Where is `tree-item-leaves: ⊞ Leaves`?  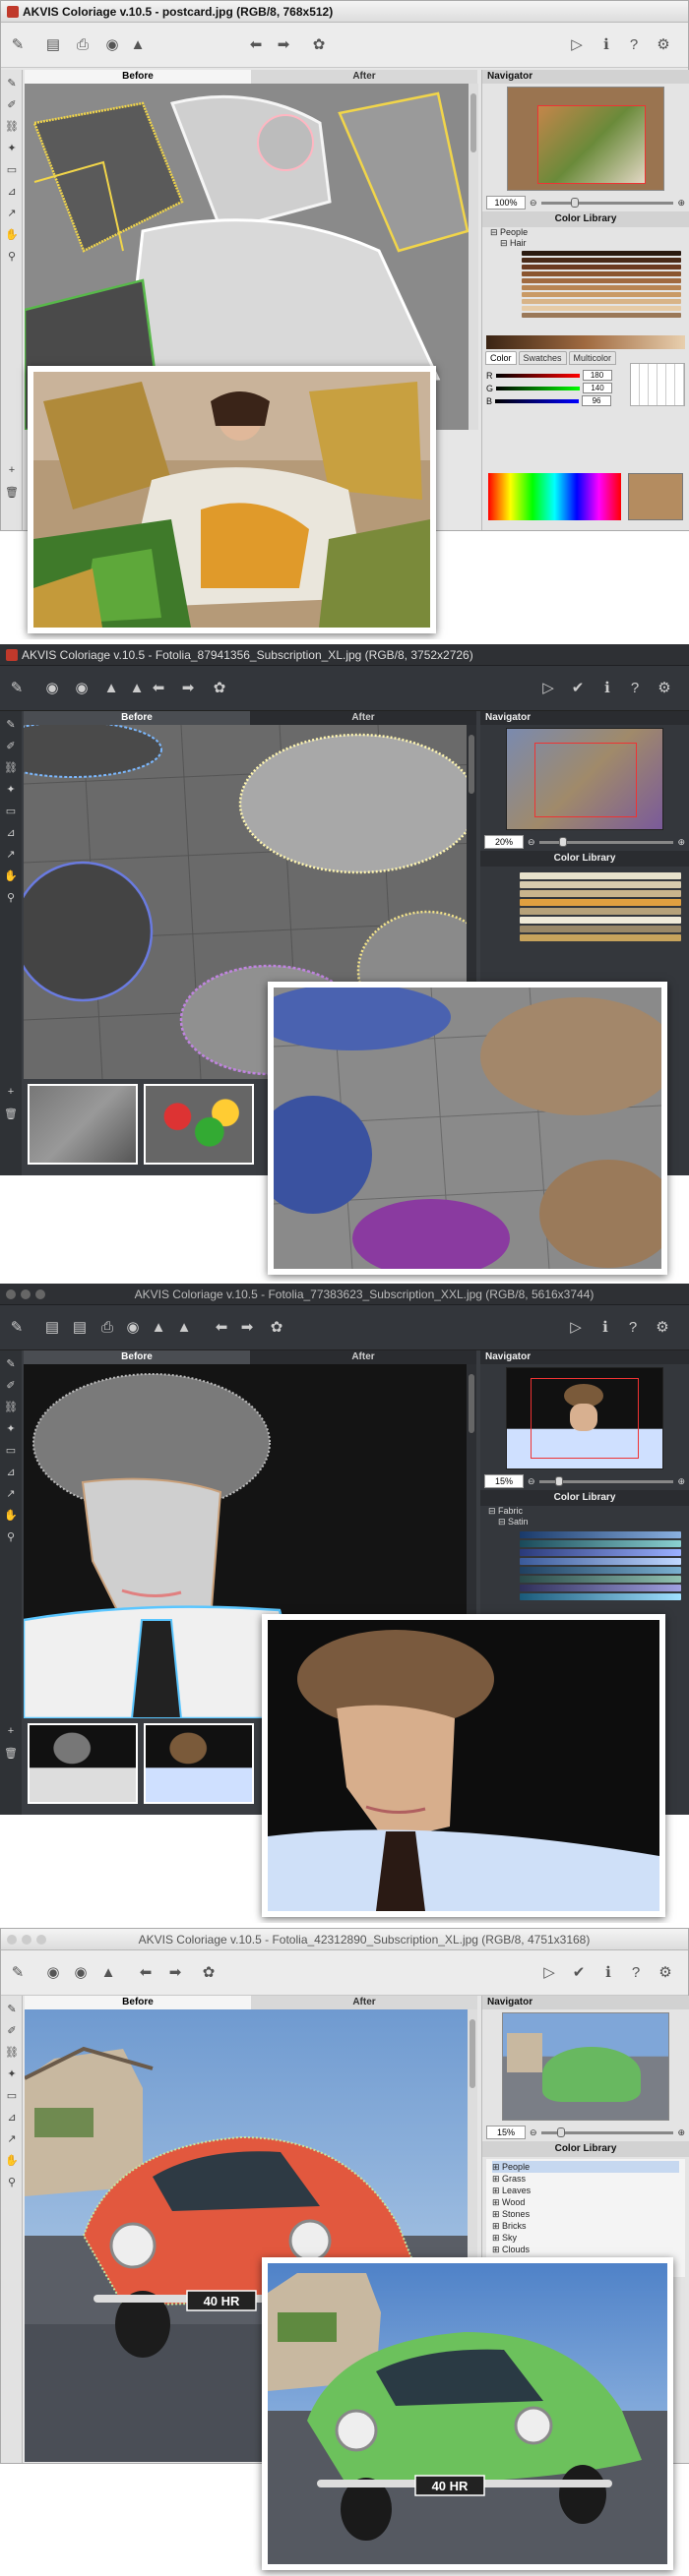
tree-item-leaves: ⊞ Leaves is located at coordinates (586, 2190).